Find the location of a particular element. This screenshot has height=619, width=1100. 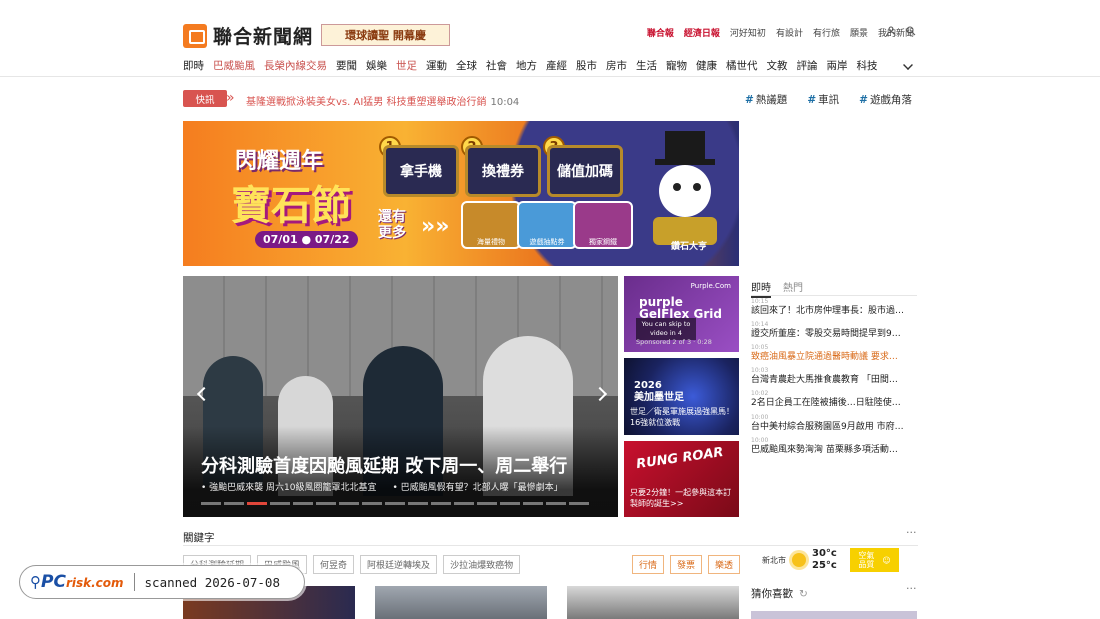

nav-item-13: 生活 is located at coordinates (646, 65).